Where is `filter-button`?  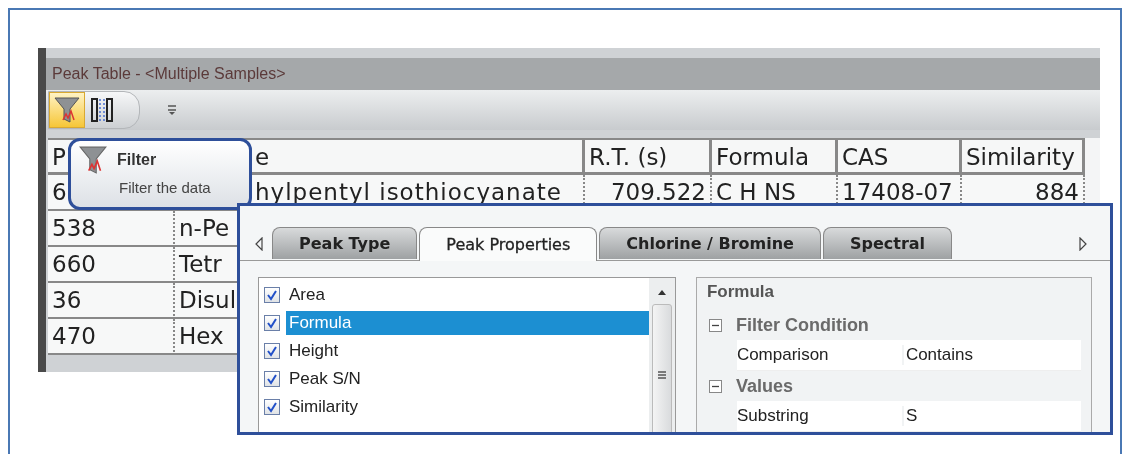 filter-button is located at coordinates (67, 110).